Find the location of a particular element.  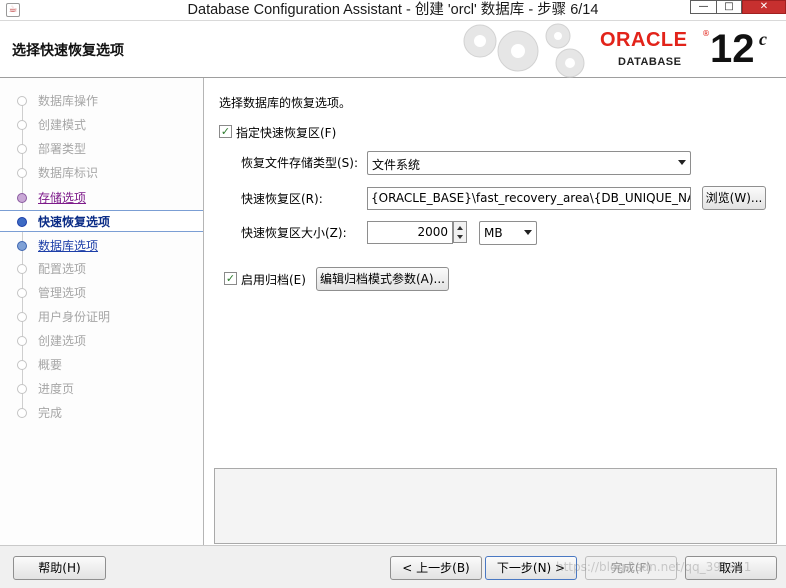

nav-step-item: 配置选项 is located at coordinates (101, 269).